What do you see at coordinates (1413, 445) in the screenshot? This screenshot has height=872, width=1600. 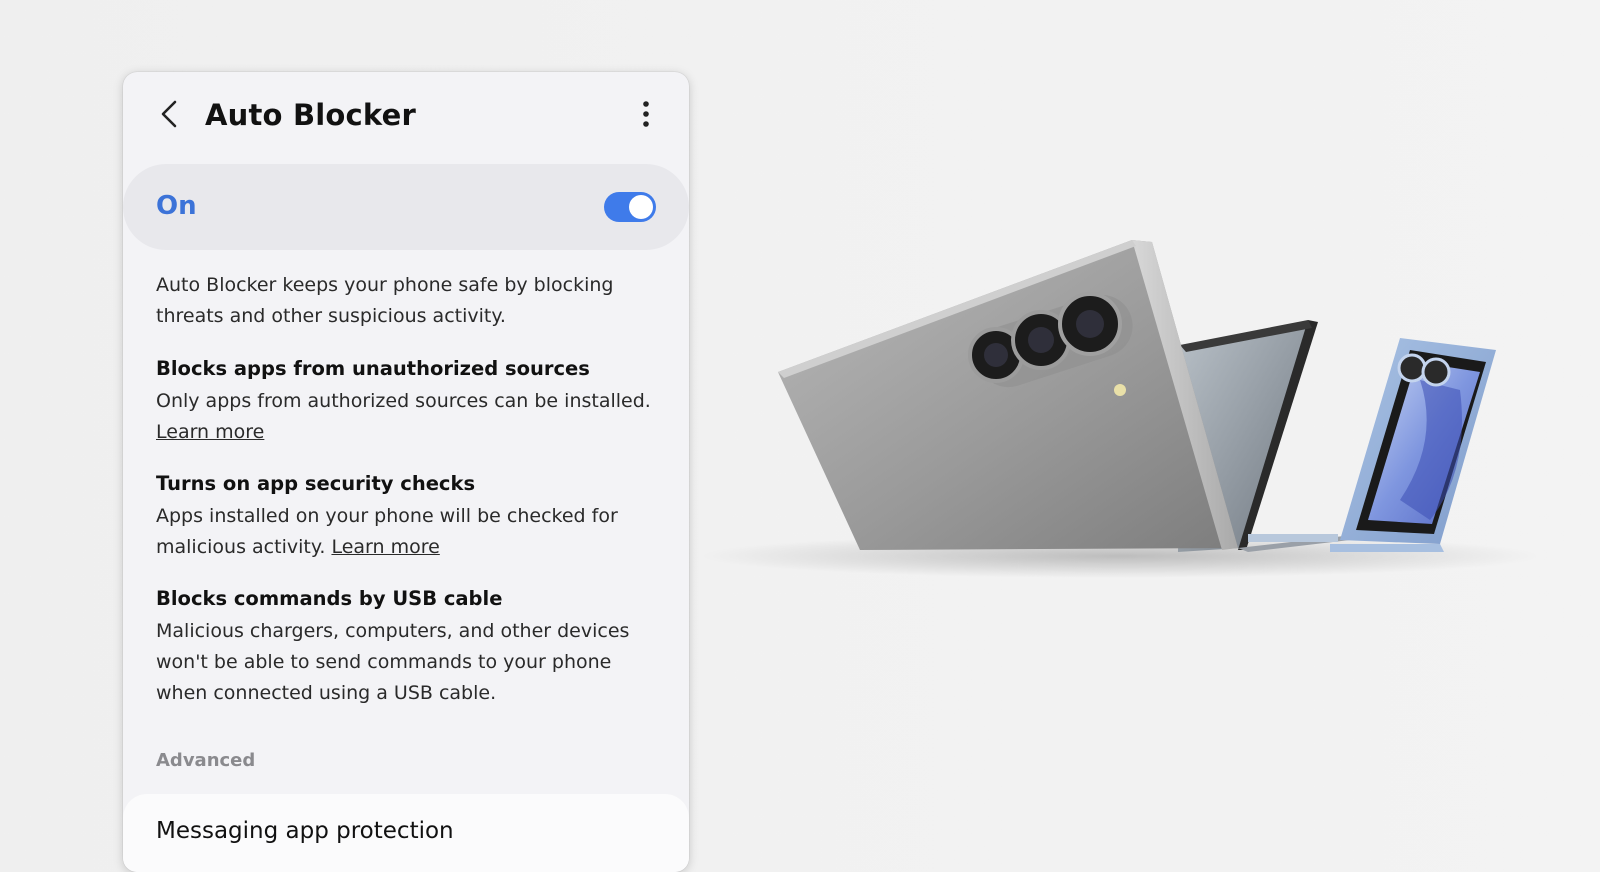 I see `flip-phone` at bounding box center [1413, 445].